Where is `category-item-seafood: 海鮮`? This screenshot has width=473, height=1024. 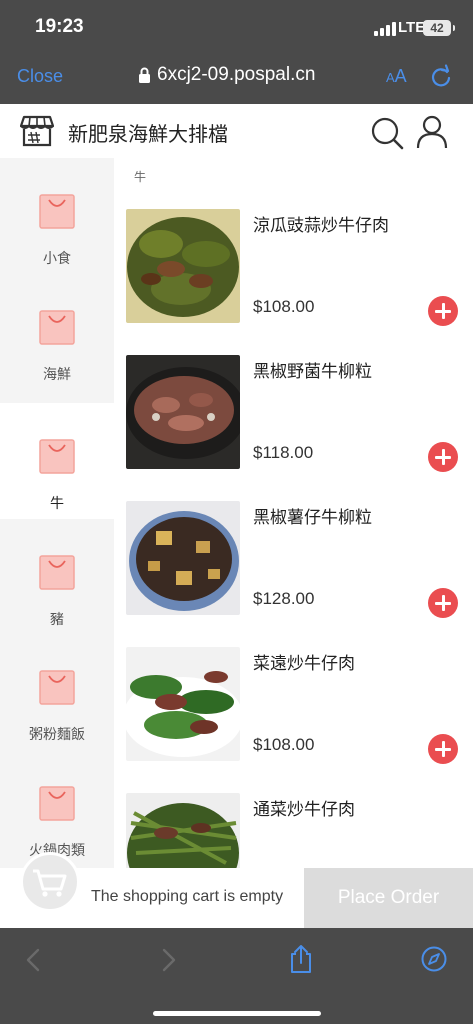
category-item-seafood: 海鮮 is located at coordinates (57, 332).